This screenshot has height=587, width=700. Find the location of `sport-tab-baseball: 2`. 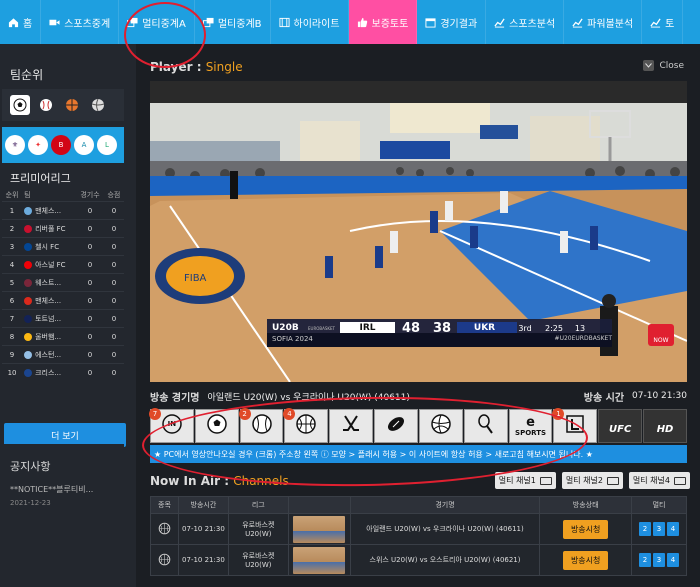

sport-tab-baseball: 2 is located at coordinates (261, 425).